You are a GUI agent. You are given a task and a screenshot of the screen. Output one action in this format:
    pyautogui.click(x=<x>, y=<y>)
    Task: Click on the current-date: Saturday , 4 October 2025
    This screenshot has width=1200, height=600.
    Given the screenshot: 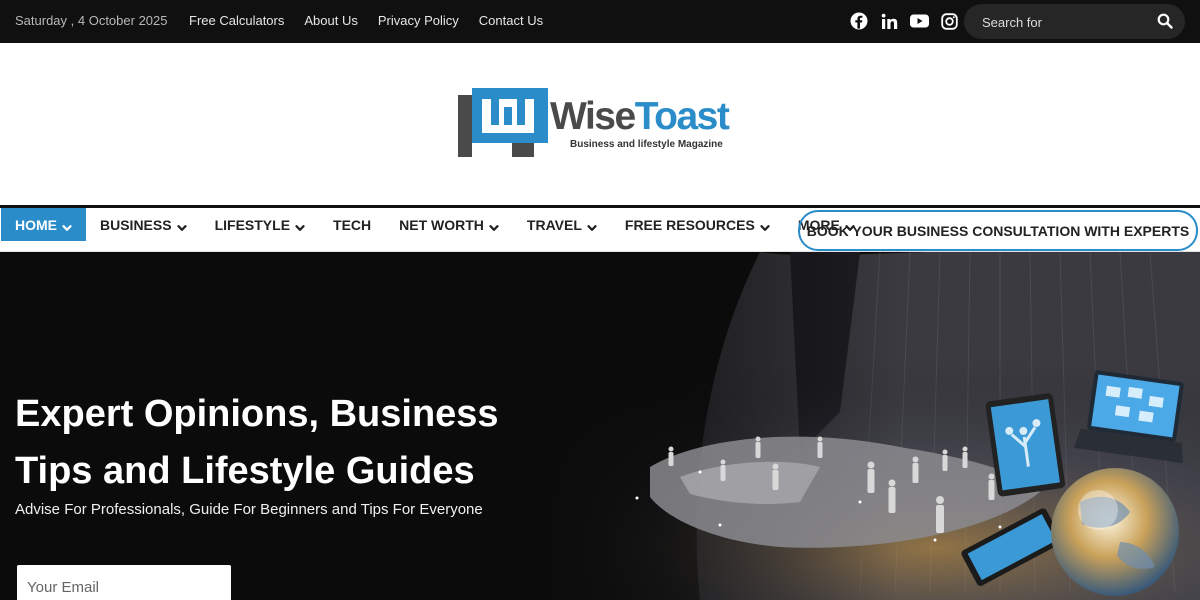 What is the action you would take?
    pyautogui.click(x=91, y=20)
    